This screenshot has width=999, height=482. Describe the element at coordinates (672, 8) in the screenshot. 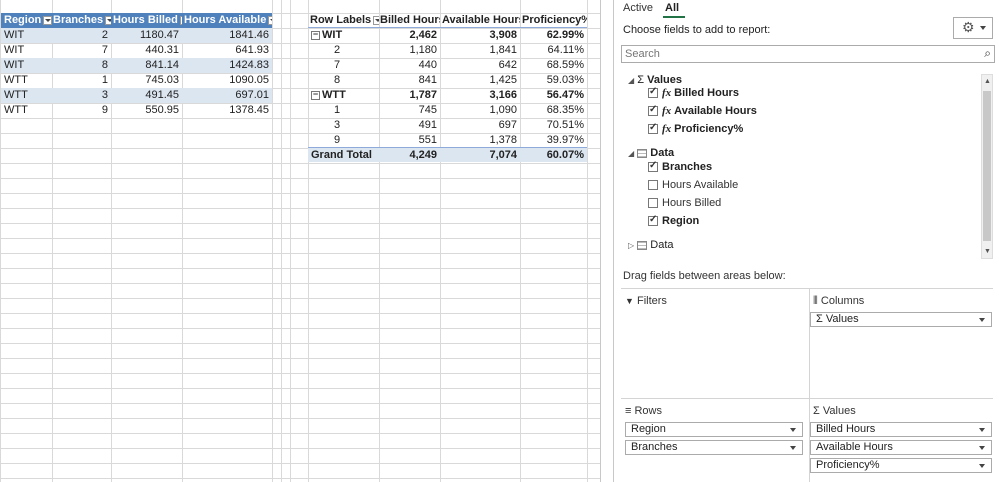

I see `tab-all: All` at that location.